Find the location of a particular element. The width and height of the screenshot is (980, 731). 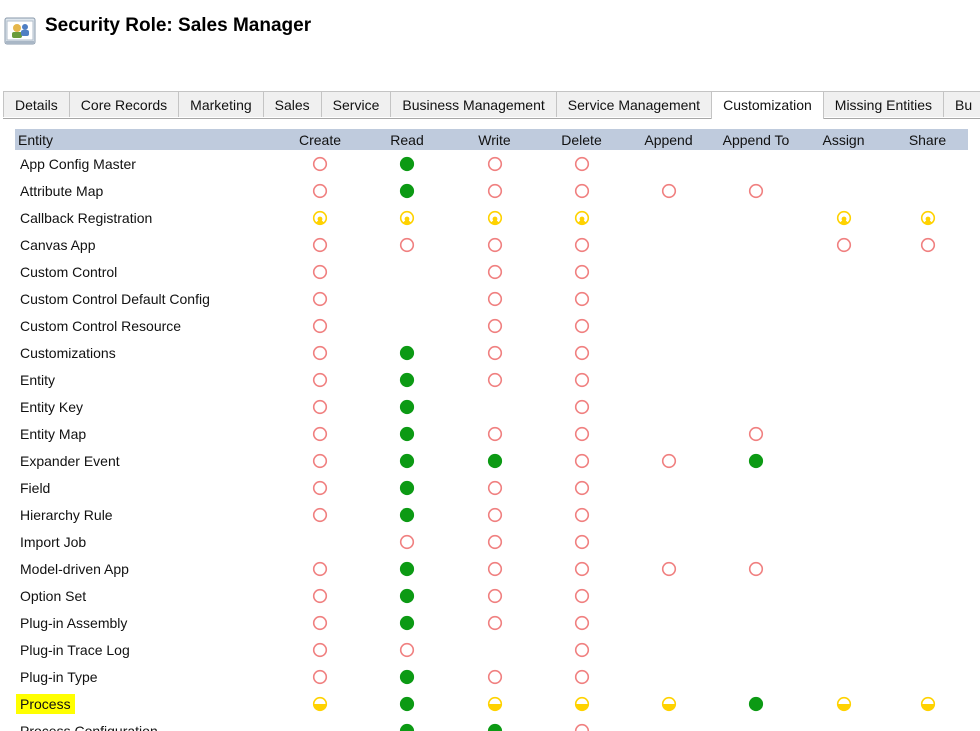

tab-core-records: Core Records is located at coordinates (124, 104).